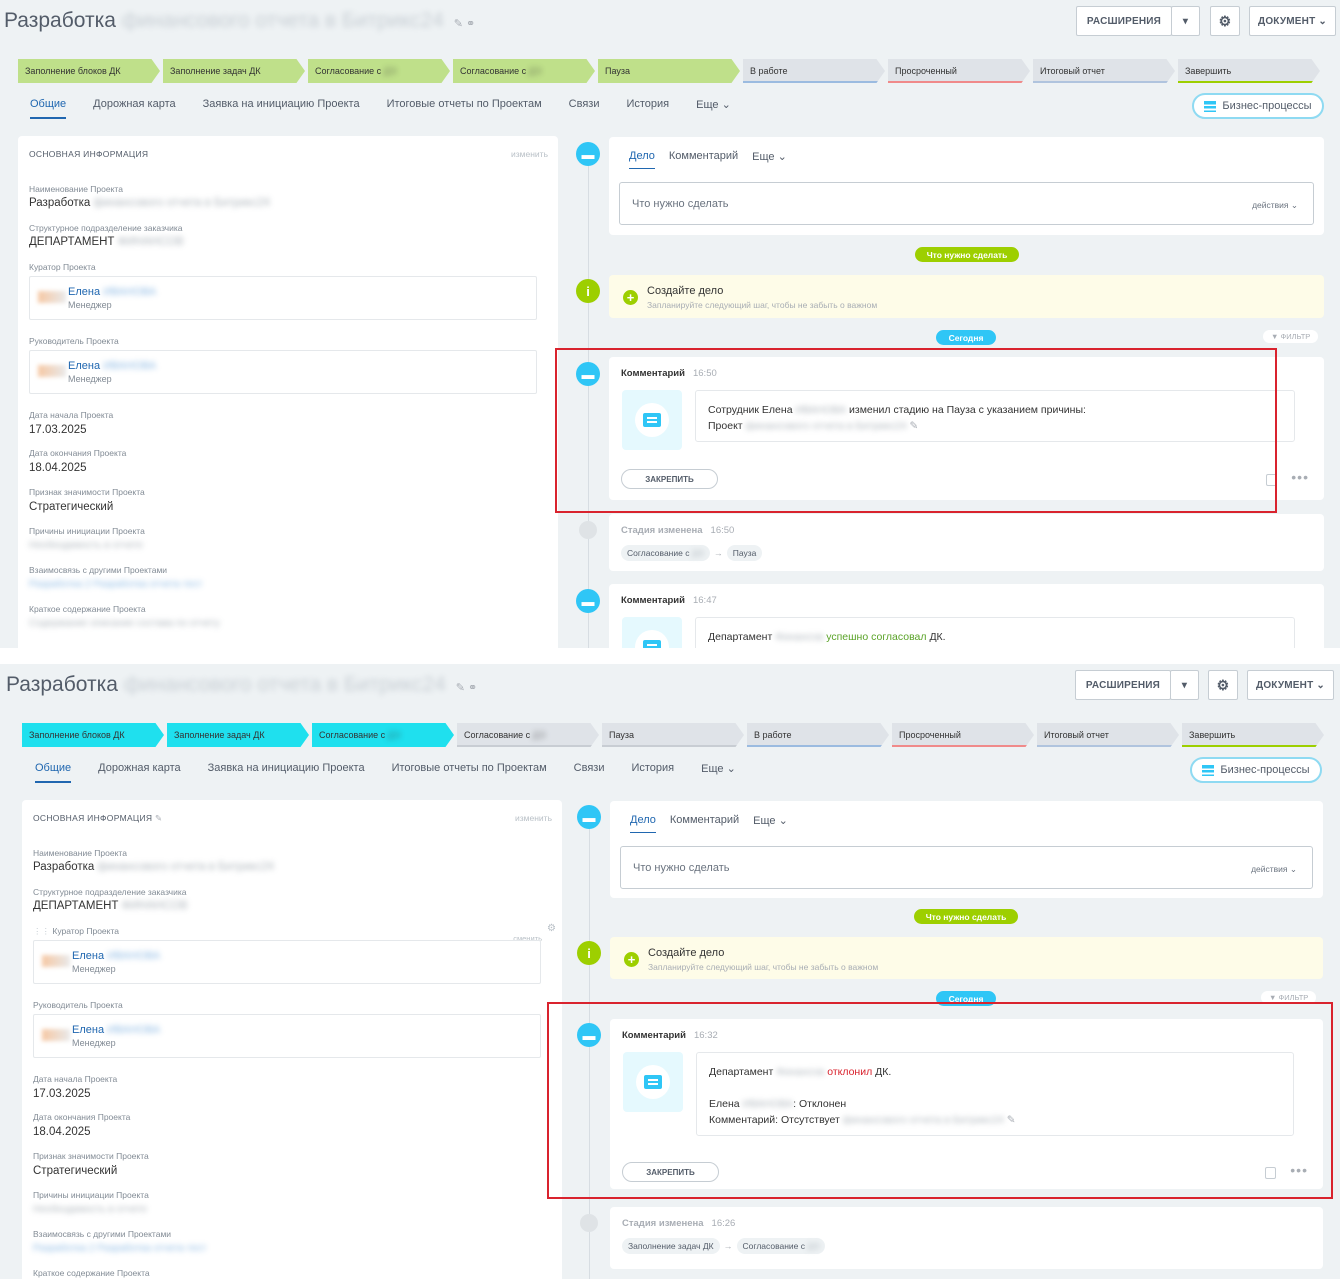 This screenshot has height=1279, width=1340. Describe the element at coordinates (1267, 106) in the screenshot. I see `bp-label: Бизнес-процессы` at that location.